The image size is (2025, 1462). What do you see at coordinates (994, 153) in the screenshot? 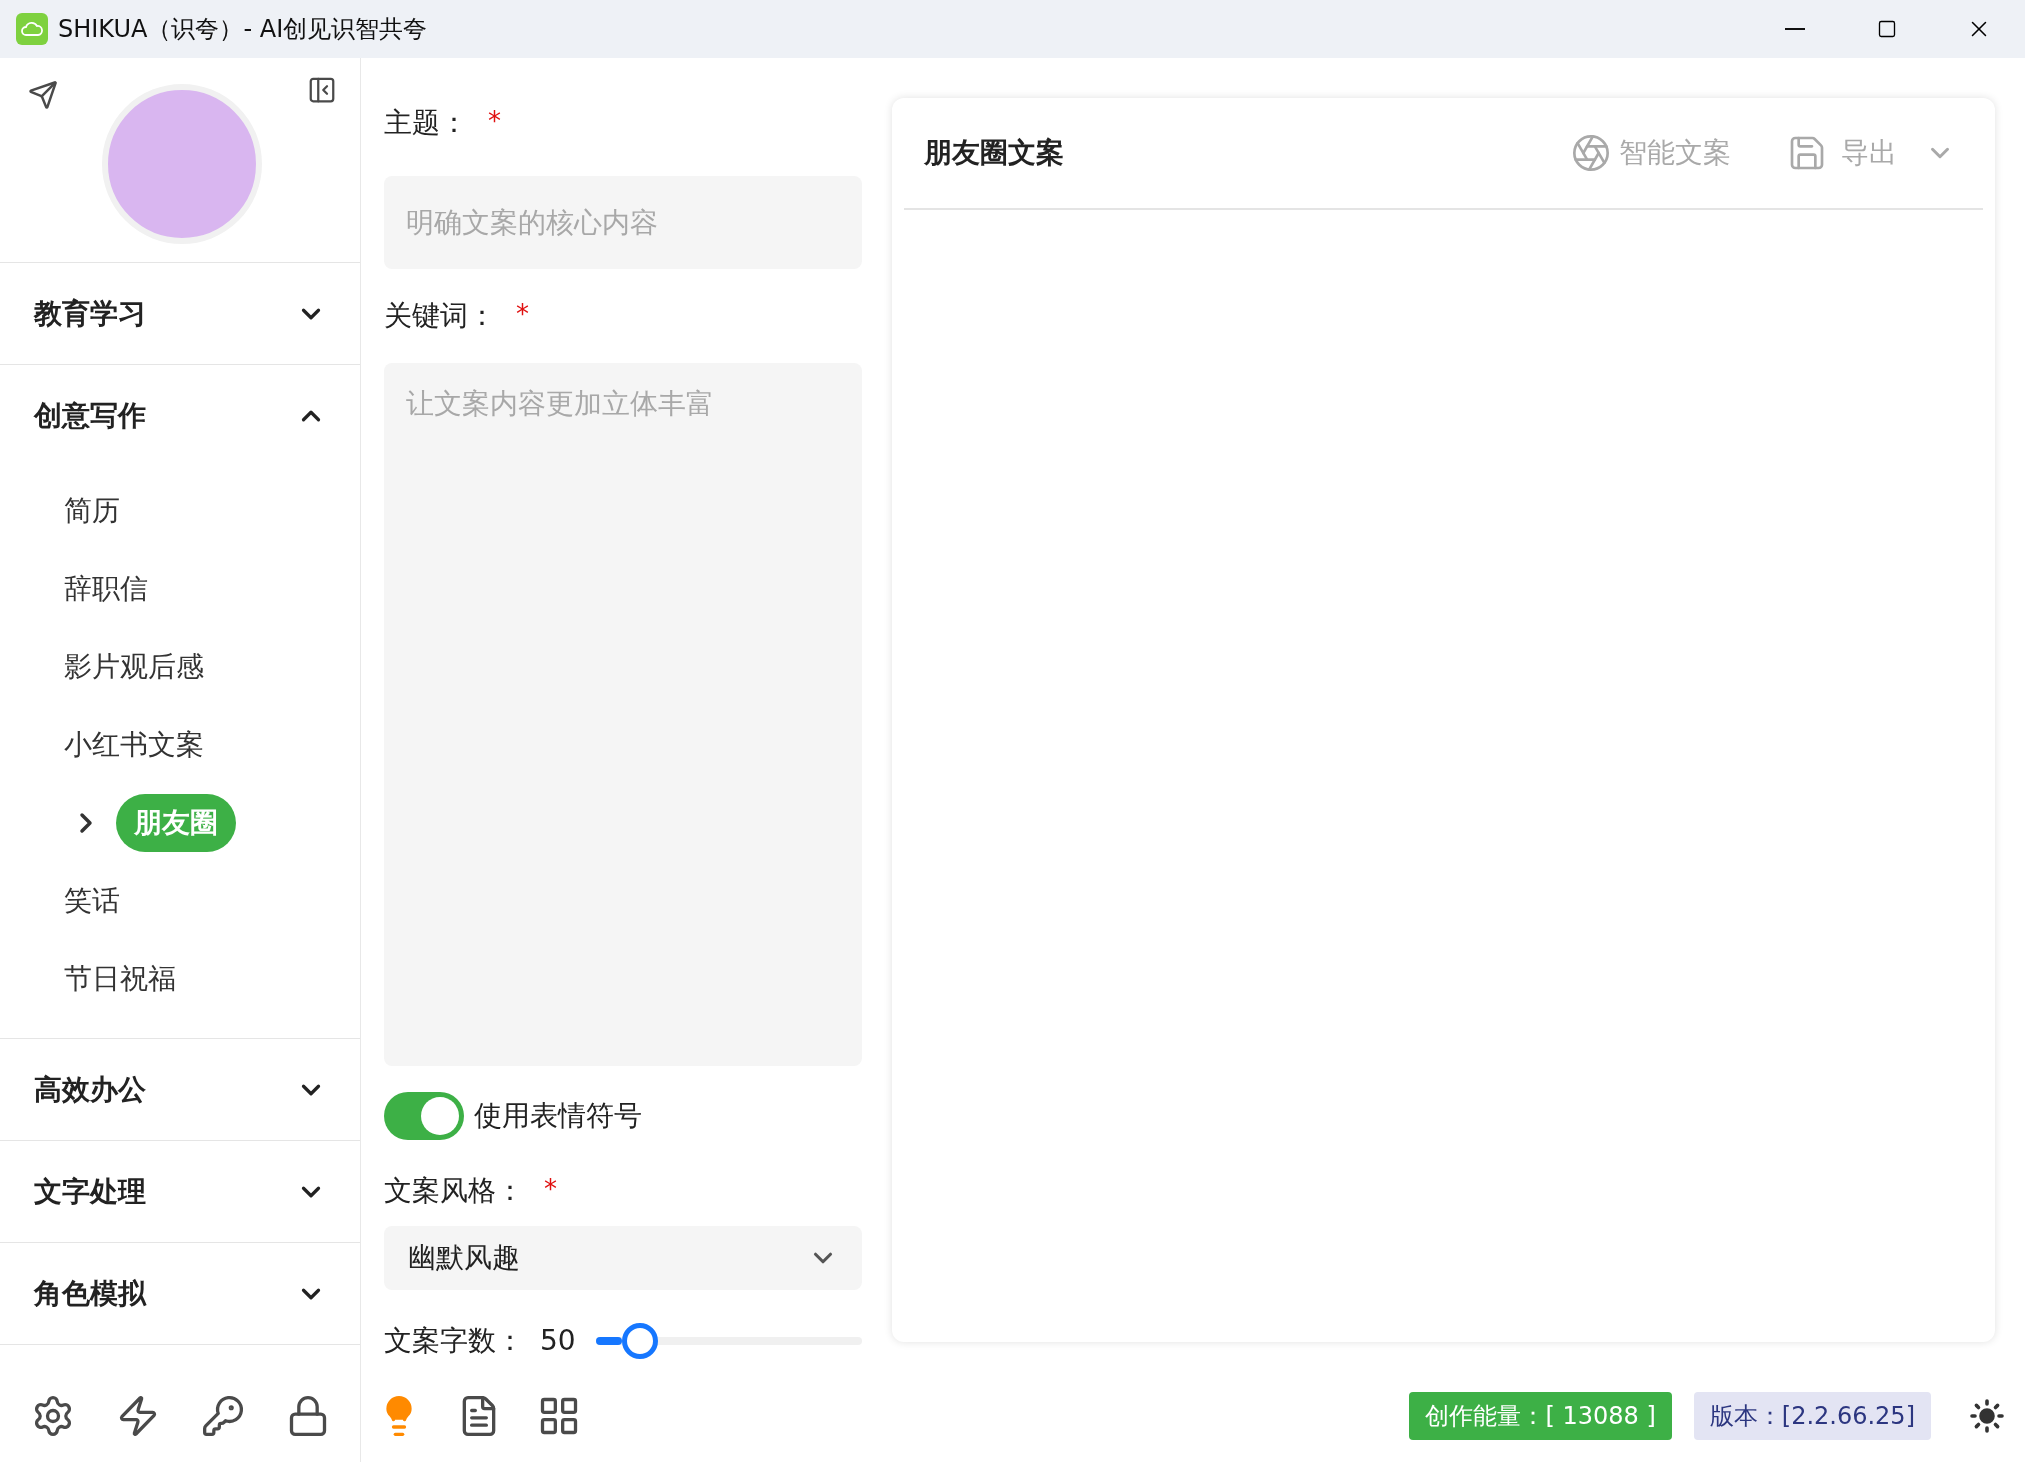
I see `panel-title: 朋友圈文案` at bounding box center [994, 153].